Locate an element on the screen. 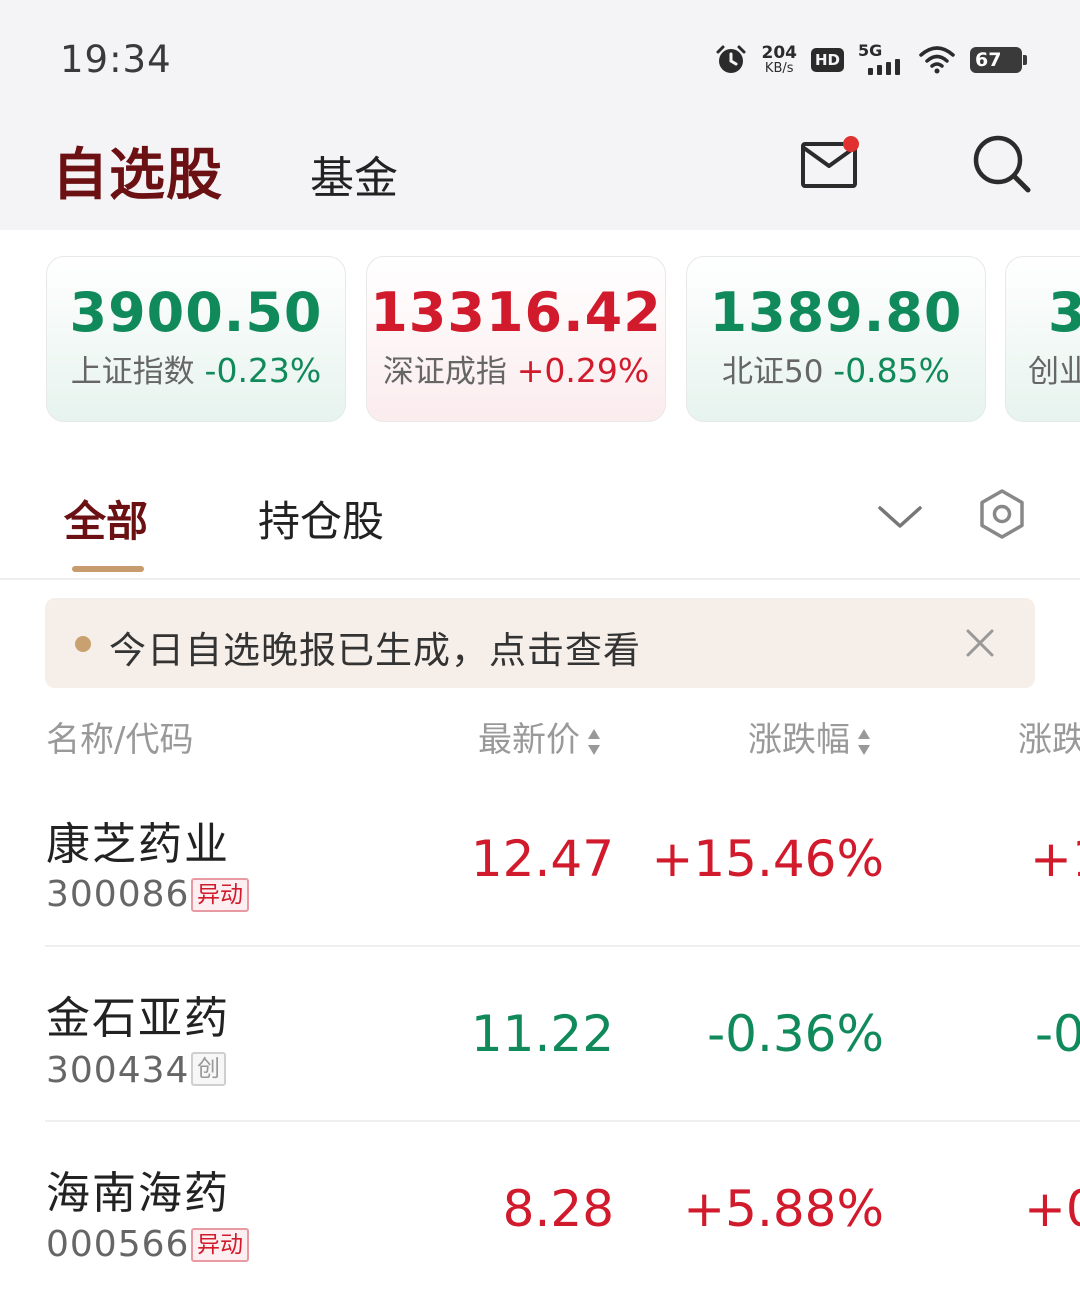  status-icons: 204 KB/s HD 5G 67 is located at coordinates (871, 60).